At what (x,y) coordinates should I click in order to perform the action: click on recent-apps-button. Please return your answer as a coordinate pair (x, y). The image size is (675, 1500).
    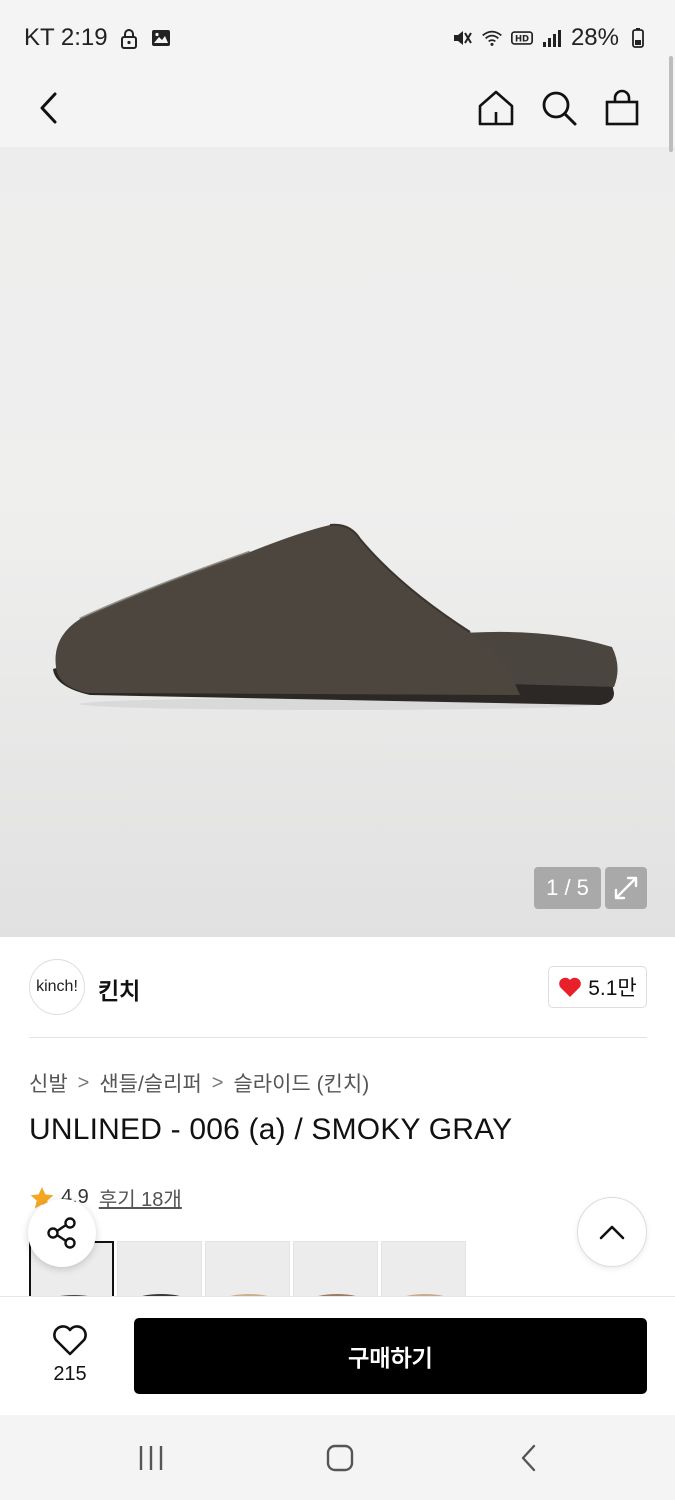
    Looking at the image, I should click on (151, 1458).